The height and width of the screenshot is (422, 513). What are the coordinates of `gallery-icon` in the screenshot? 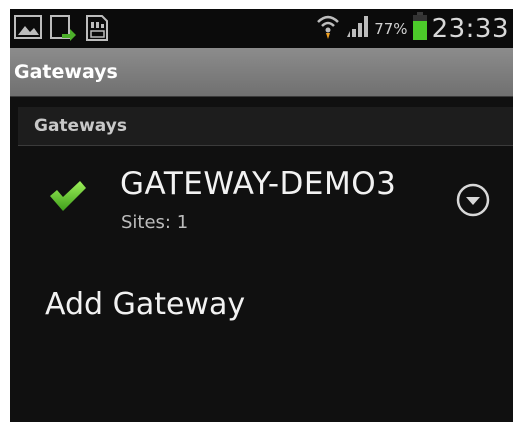 It's located at (28, 30).